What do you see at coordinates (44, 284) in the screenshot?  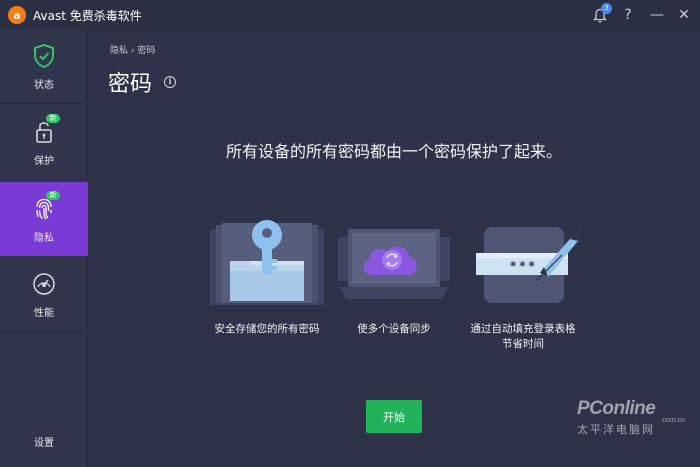 I see `speedometer-icon` at bounding box center [44, 284].